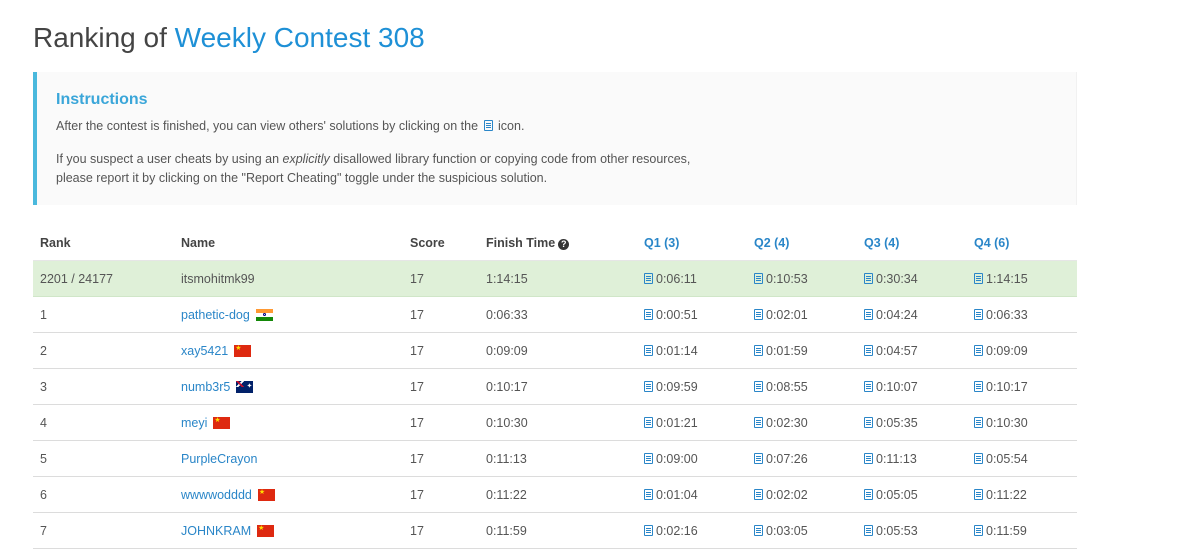 The height and width of the screenshot is (549, 1181). What do you see at coordinates (912, 314) in the screenshot?
I see `q3-cell: 0:04:24` at bounding box center [912, 314].